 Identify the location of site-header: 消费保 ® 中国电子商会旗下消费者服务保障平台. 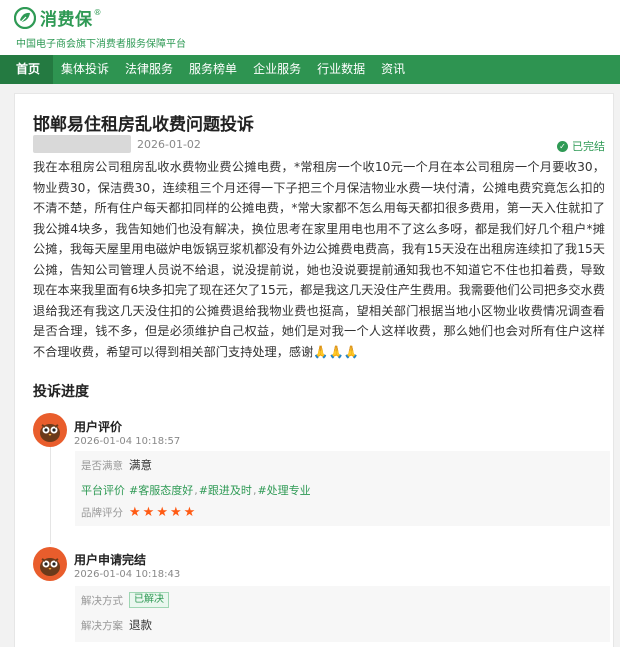
(310, 27).